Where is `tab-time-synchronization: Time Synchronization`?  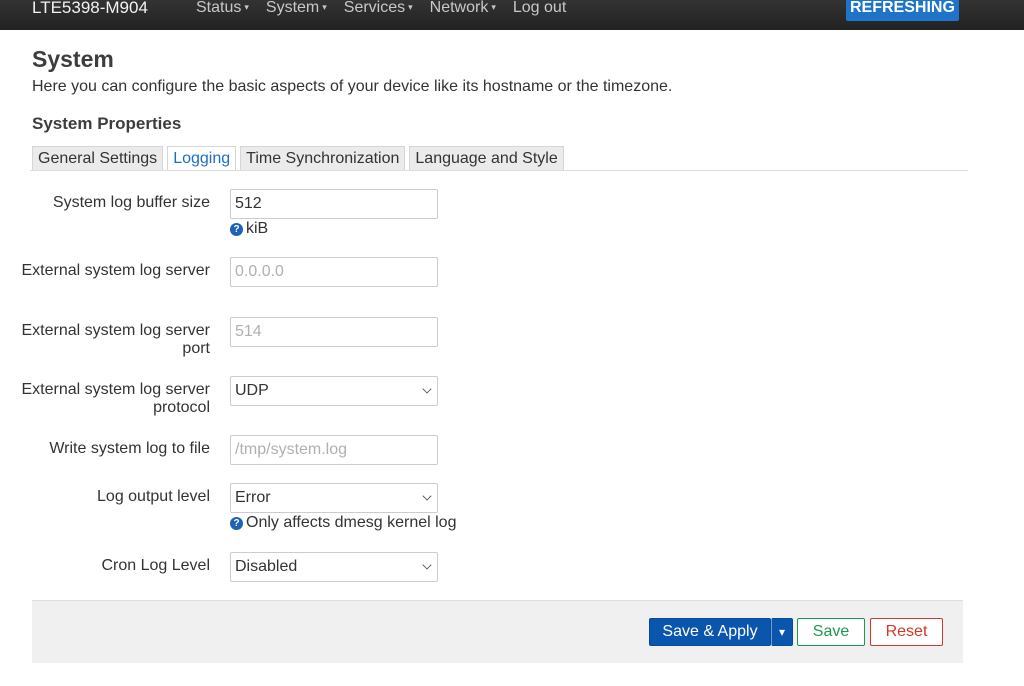
tab-time-synchronization: Time Synchronization is located at coordinates (323, 158).